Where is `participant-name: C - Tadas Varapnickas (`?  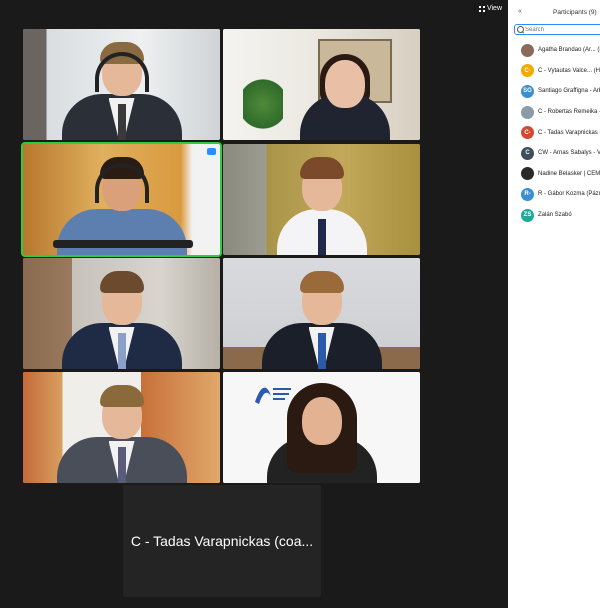 participant-name: C - Tadas Varapnickas ( is located at coordinates (569, 132).